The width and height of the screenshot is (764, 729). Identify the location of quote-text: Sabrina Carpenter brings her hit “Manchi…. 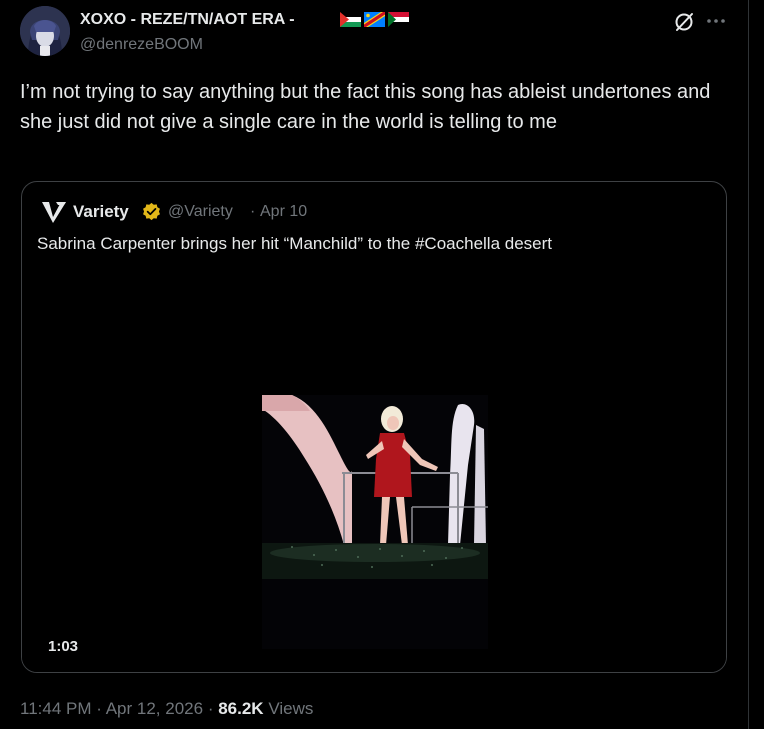
(294, 243).